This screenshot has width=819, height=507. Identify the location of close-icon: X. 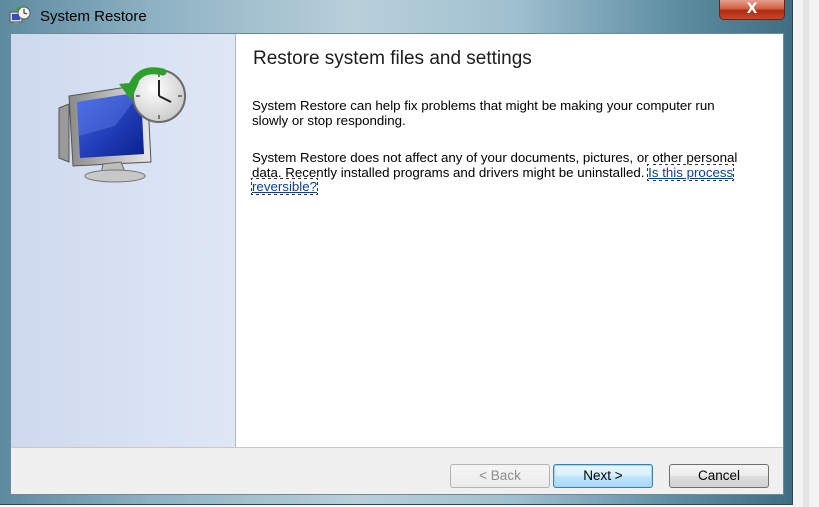
(752, 9).